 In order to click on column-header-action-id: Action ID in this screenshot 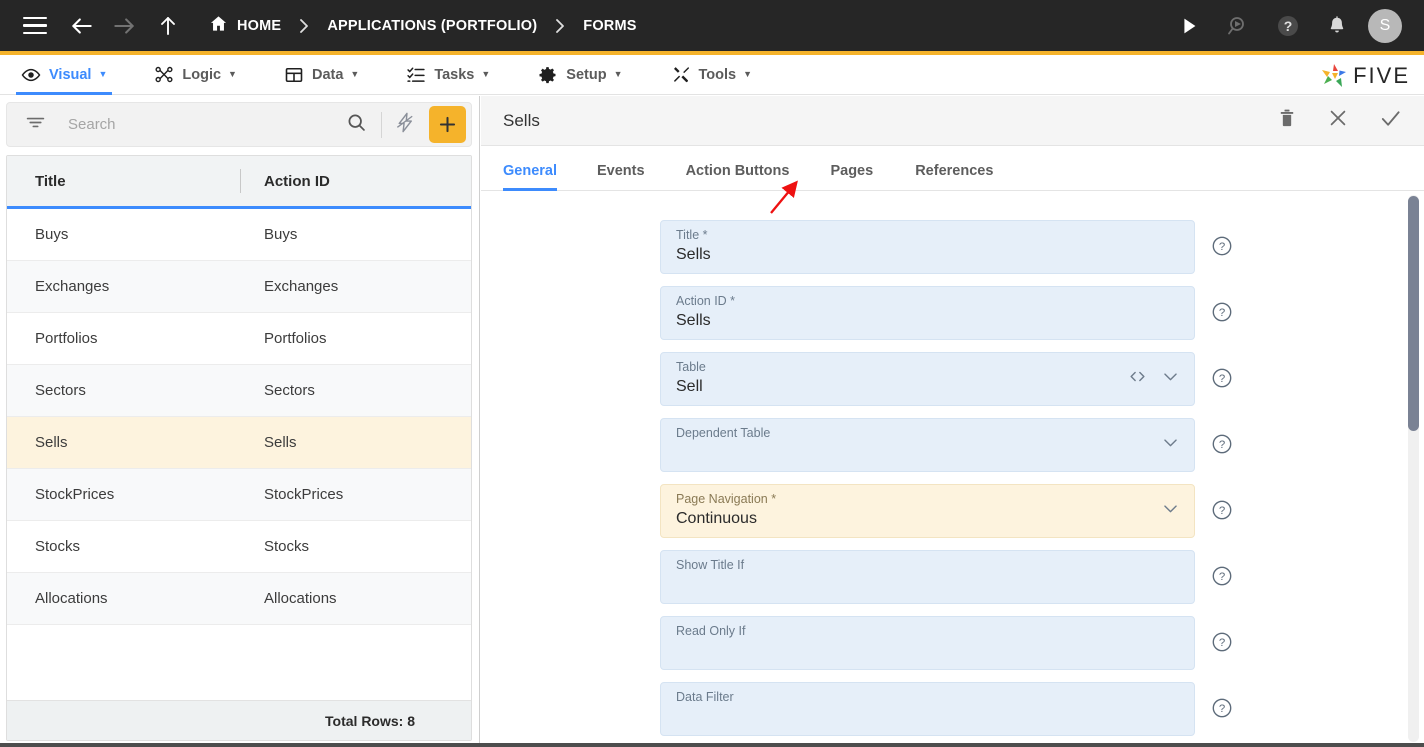, I will do `click(285, 181)`.